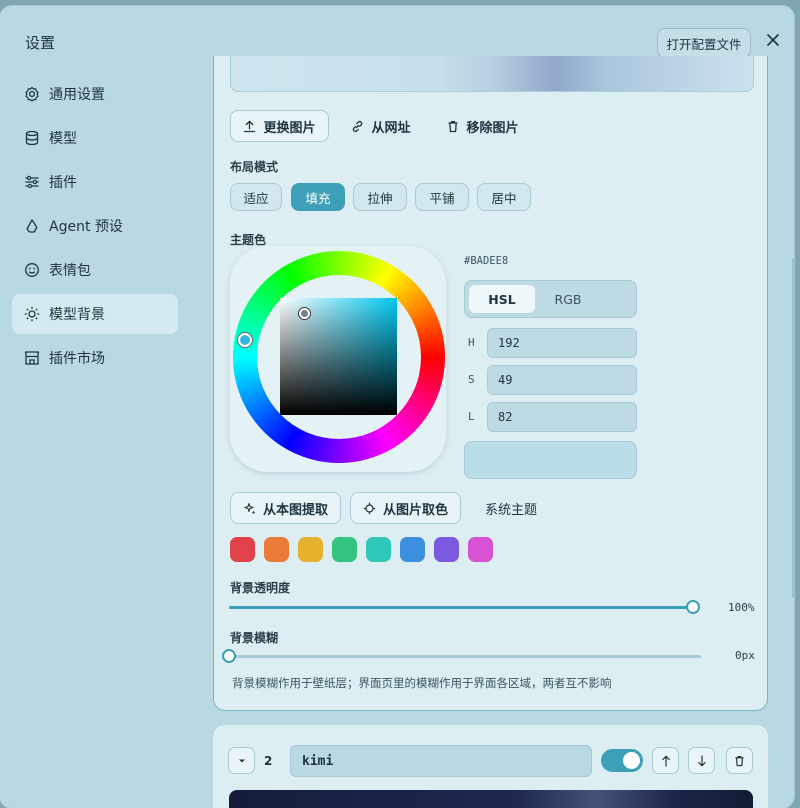 The width and height of the screenshot is (800, 808). Describe the element at coordinates (256, 197) in the screenshot. I see `layout-option-fit: 适应` at that location.